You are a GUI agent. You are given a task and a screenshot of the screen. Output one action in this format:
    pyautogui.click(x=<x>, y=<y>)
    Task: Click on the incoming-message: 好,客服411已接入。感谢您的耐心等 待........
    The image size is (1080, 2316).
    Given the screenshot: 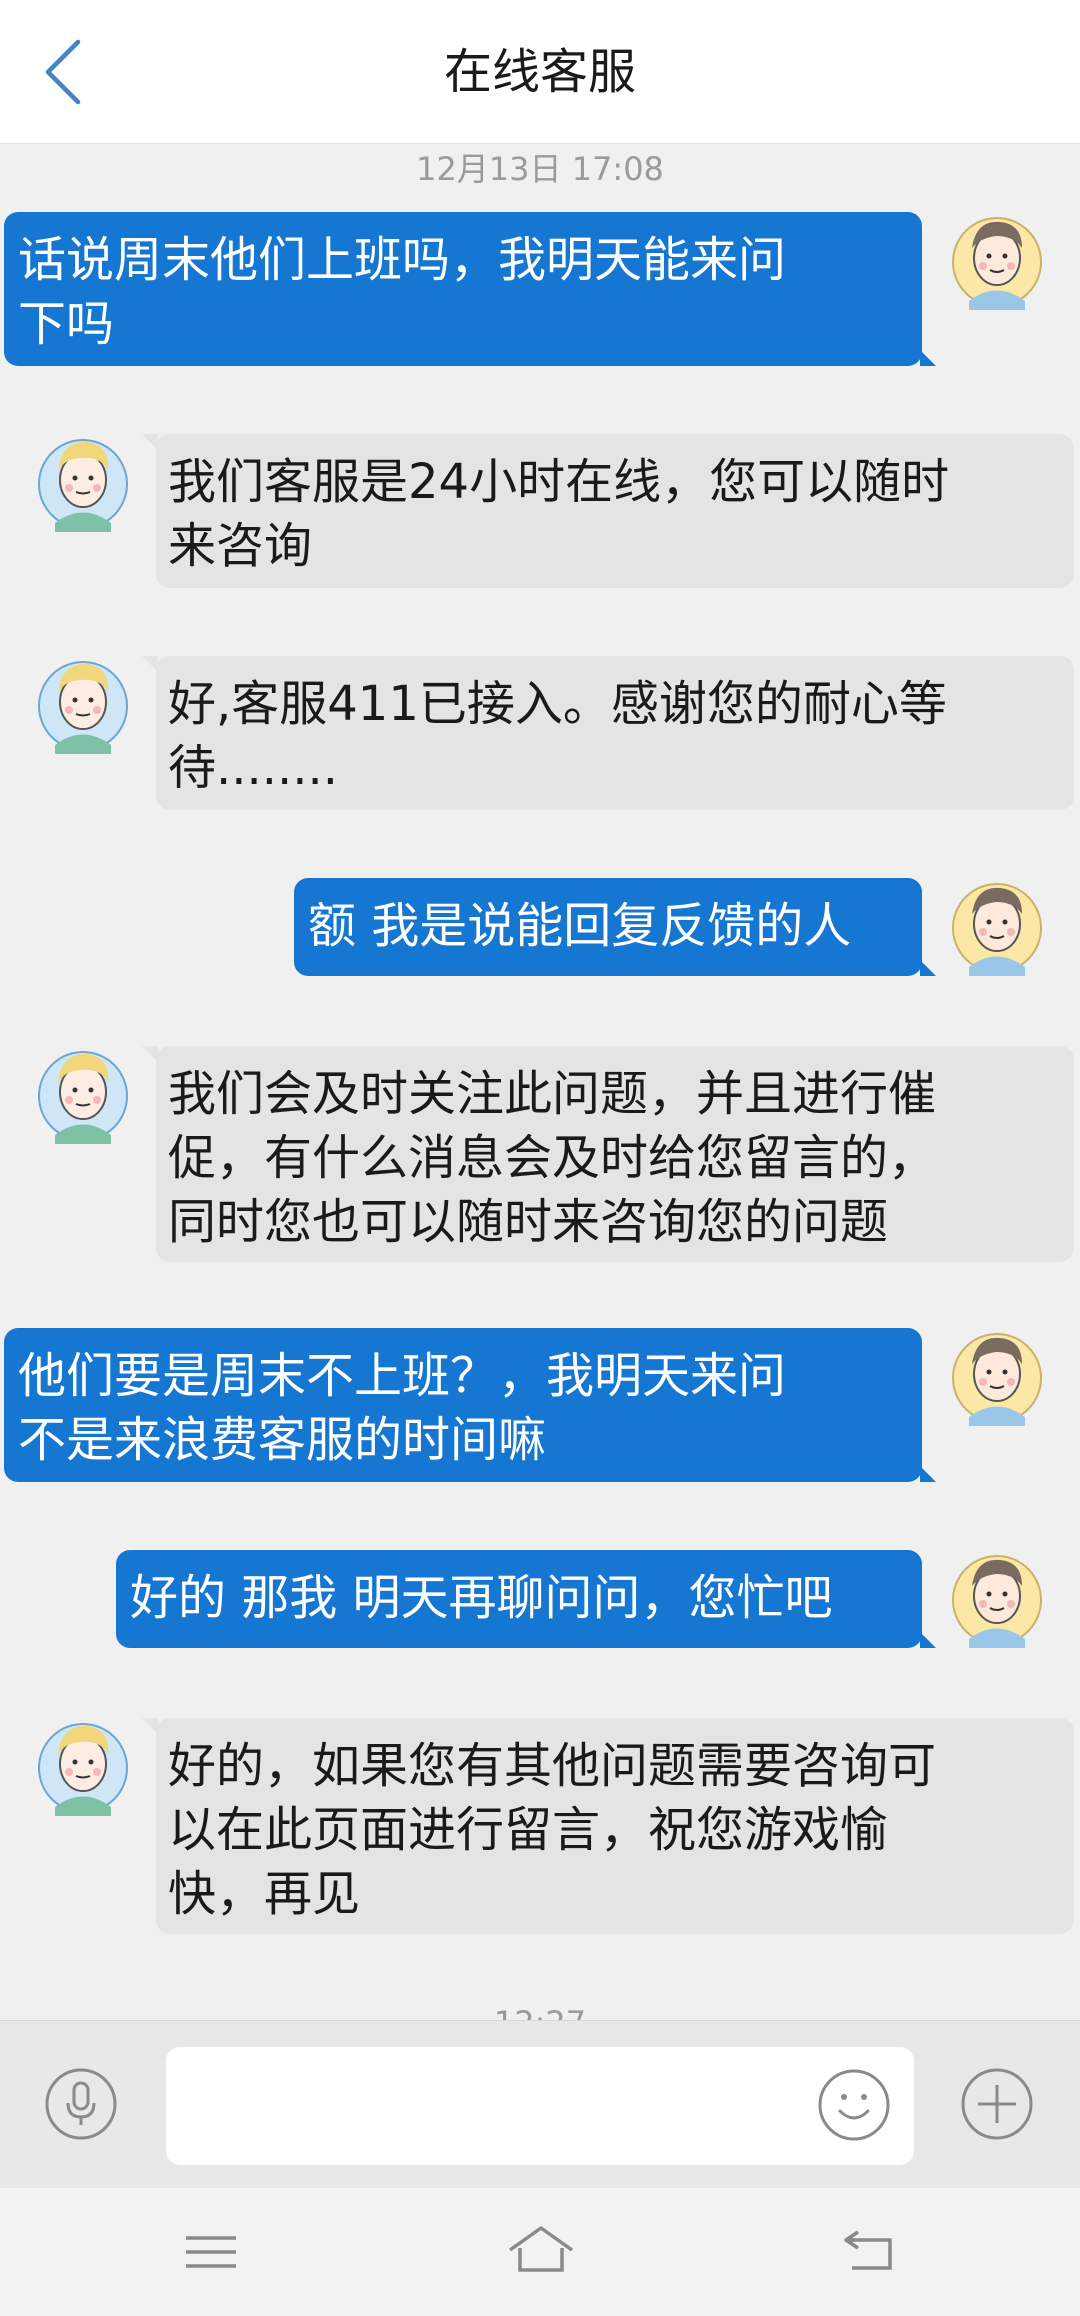 What is the action you would take?
    pyautogui.click(x=608, y=733)
    